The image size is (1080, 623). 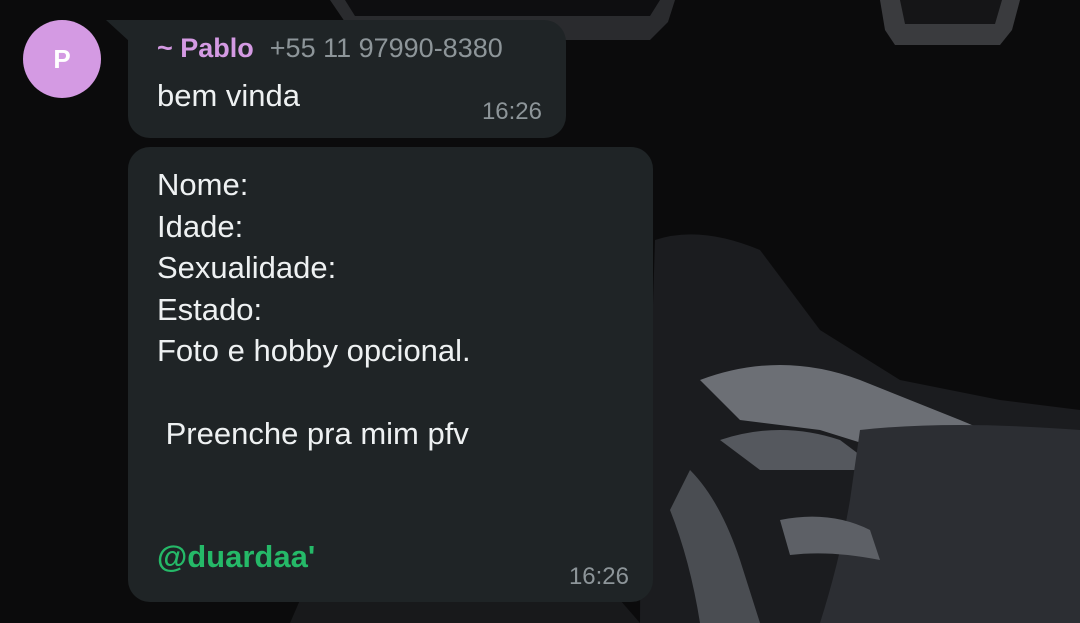 I want to click on message-line: Sexualidade:, so click(x=247, y=267).